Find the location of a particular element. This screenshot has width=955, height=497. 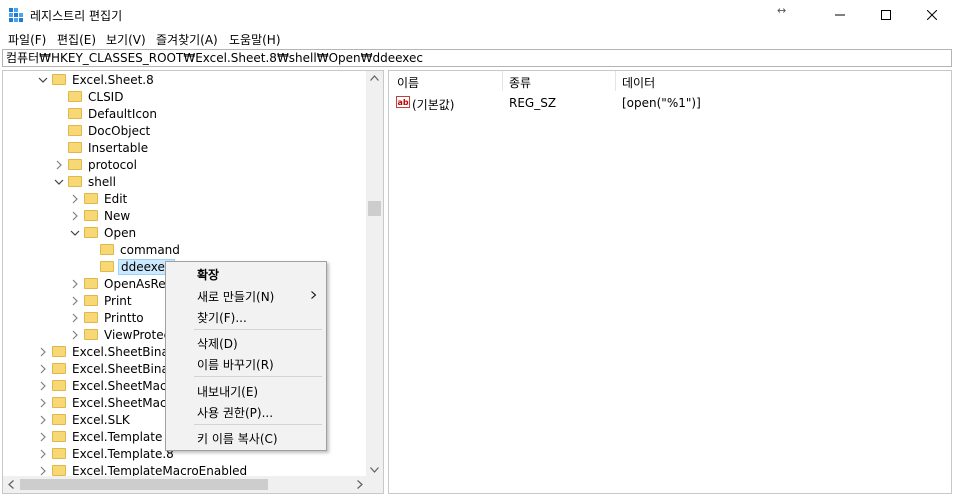

scroll-right-icon is located at coordinates (360, 484).